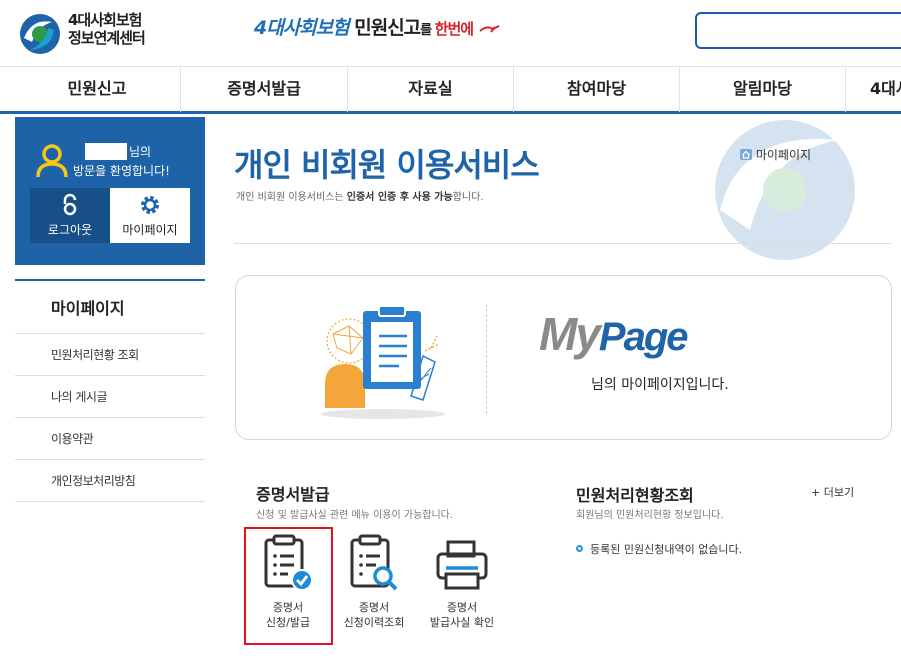 Image resolution: width=901 pixels, height=662 pixels. I want to click on certificate-search-icon, so click(374, 562).